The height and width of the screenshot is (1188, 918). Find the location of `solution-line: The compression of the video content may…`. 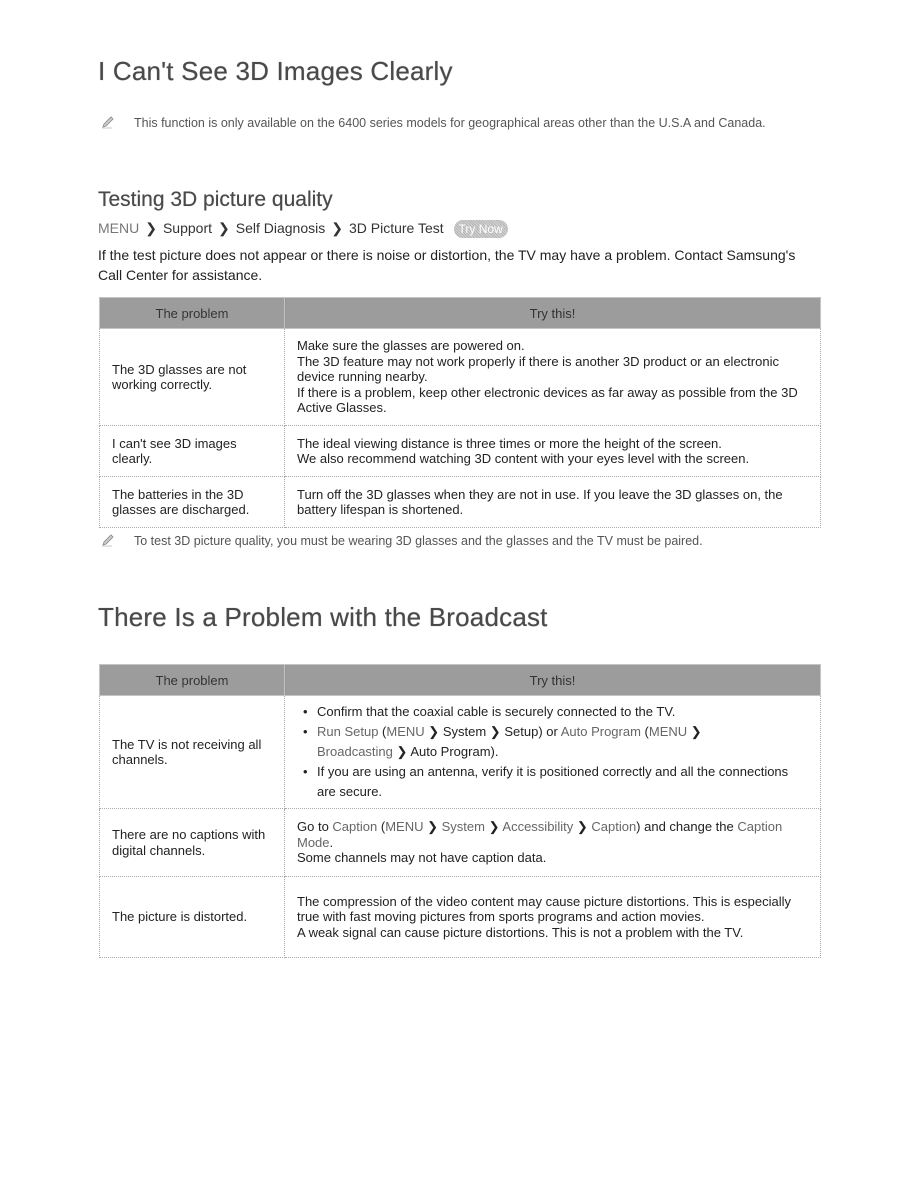

solution-line: The compression of the video content may… is located at coordinates (544, 909).